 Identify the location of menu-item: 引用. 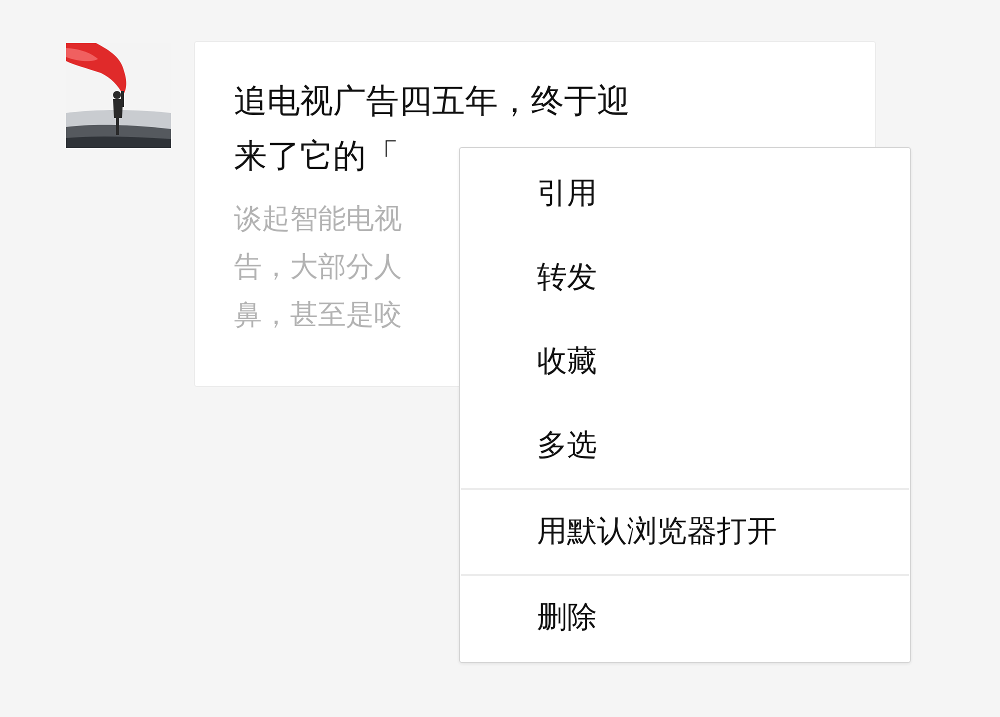
(685, 194).